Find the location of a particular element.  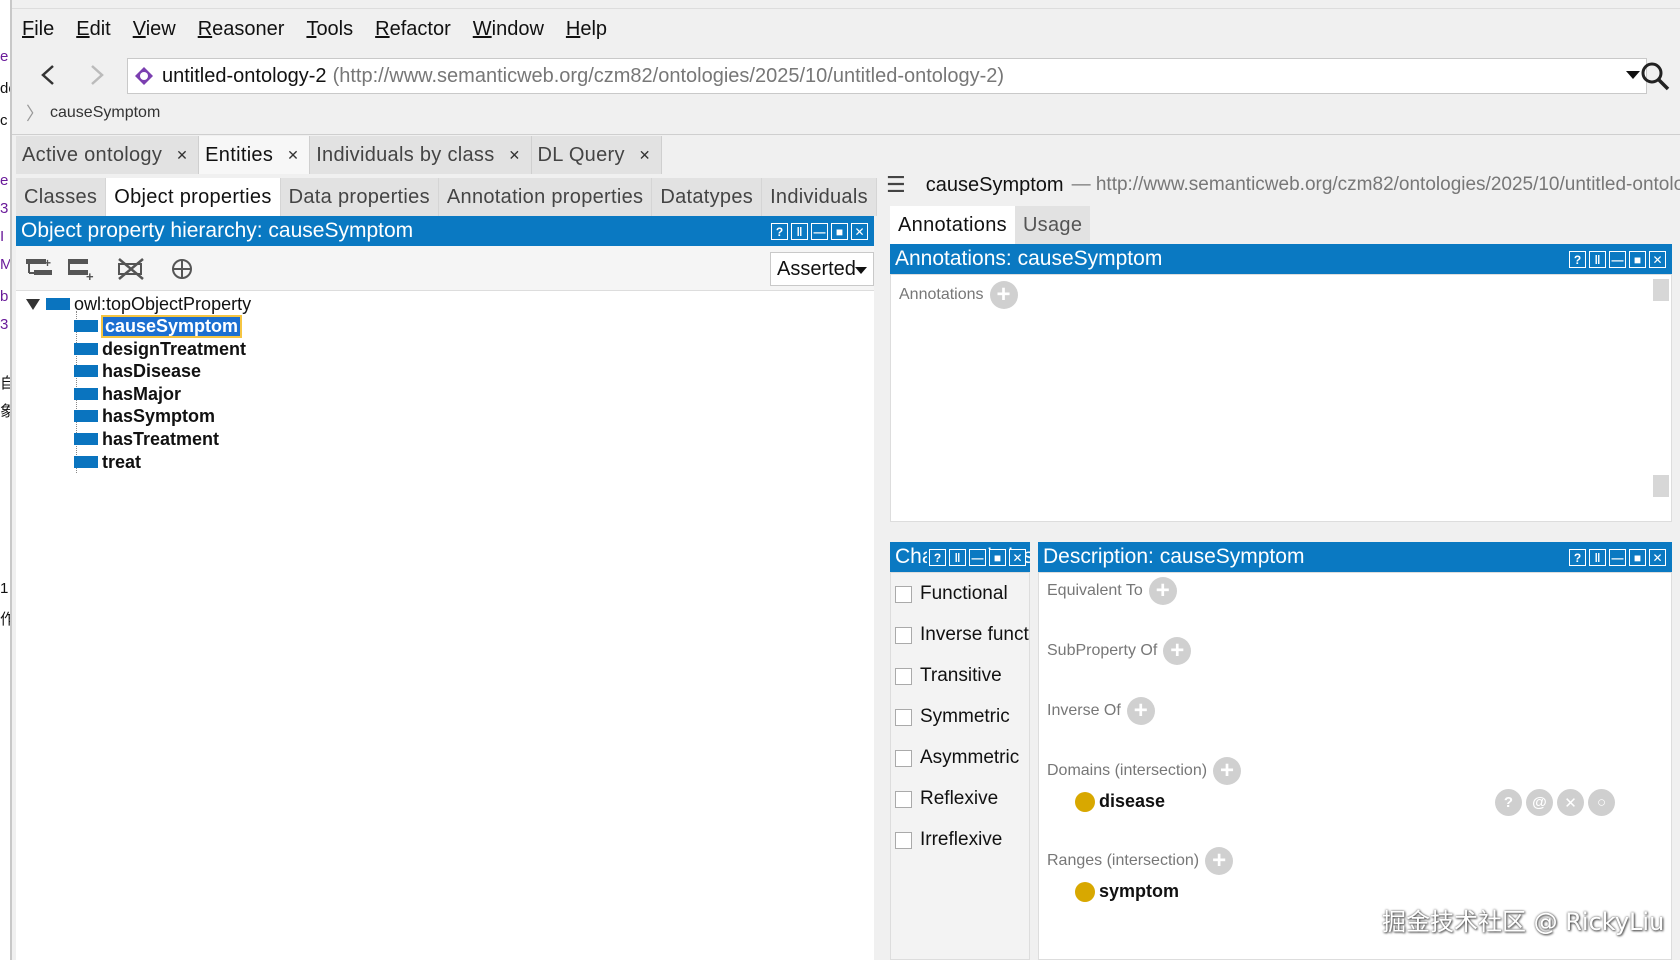

symmetric-checkbox: Symmetric is located at coordinates (952, 717).